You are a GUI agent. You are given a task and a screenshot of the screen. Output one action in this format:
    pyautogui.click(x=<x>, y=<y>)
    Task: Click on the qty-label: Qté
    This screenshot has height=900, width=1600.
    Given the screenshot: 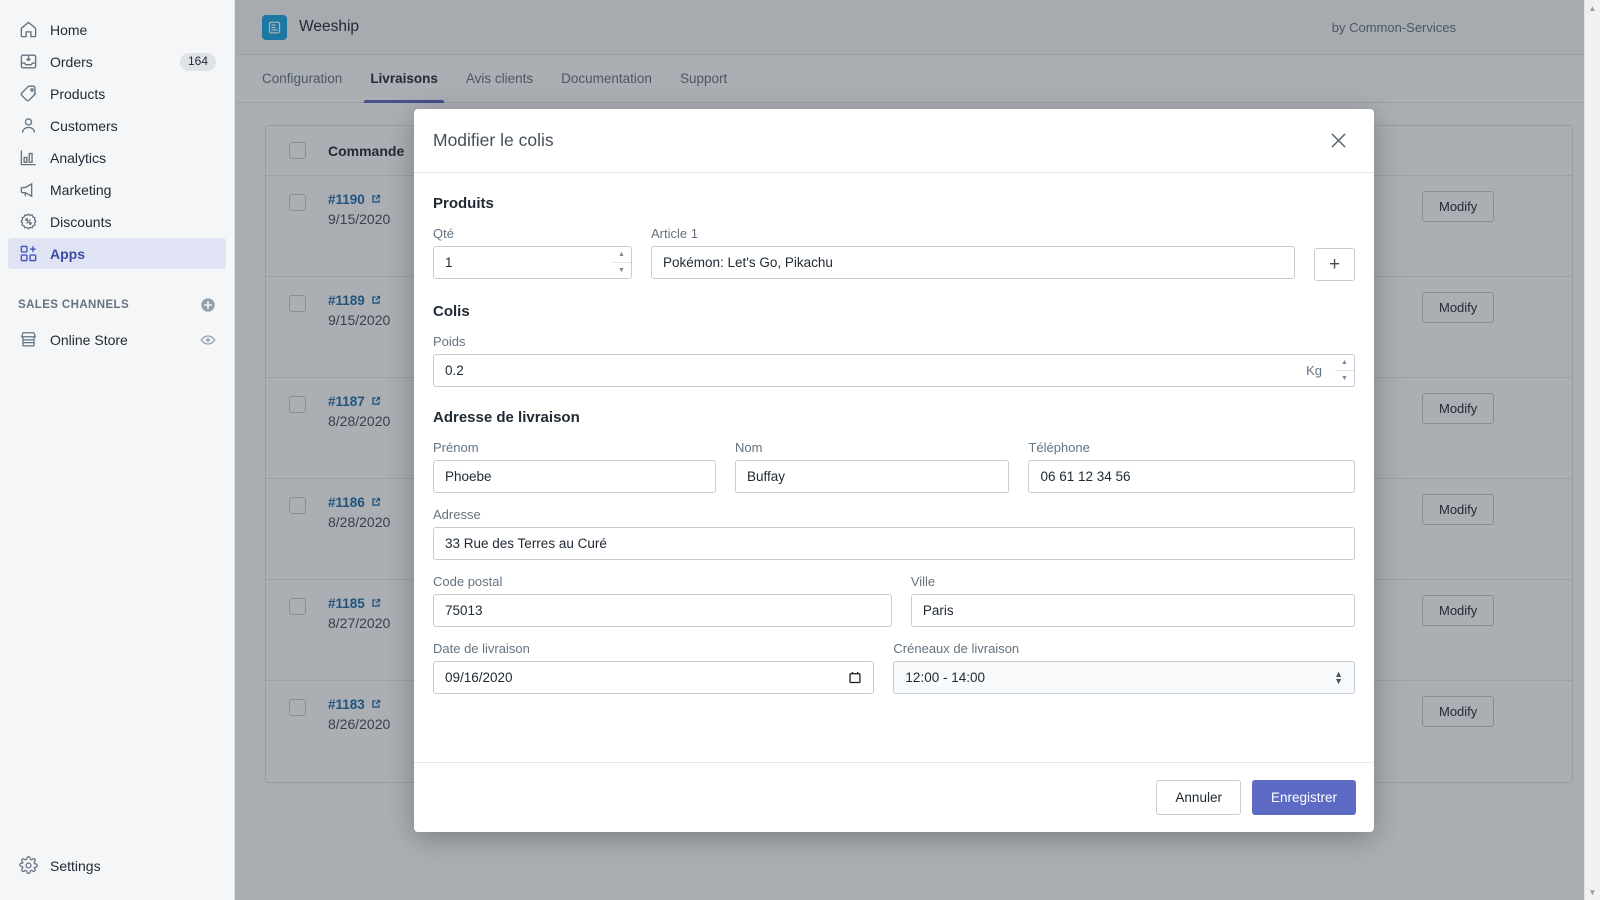 What is the action you would take?
    pyautogui.click(x=443, y=233)
    